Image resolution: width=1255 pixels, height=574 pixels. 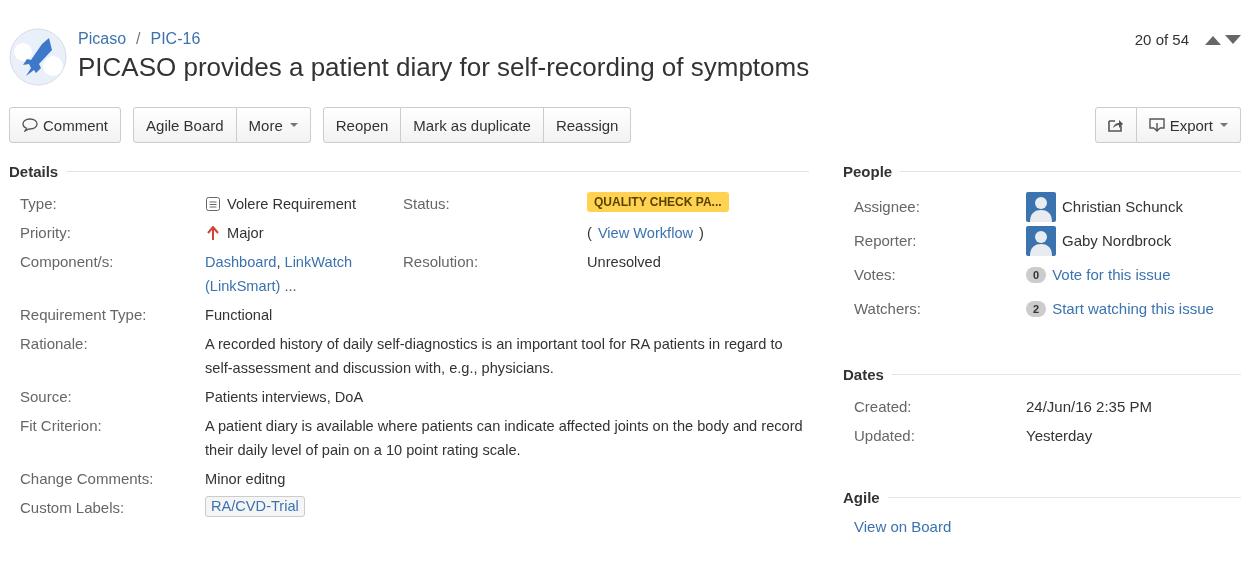 I want to click on section-heading: People, so click(x=868, y=171).